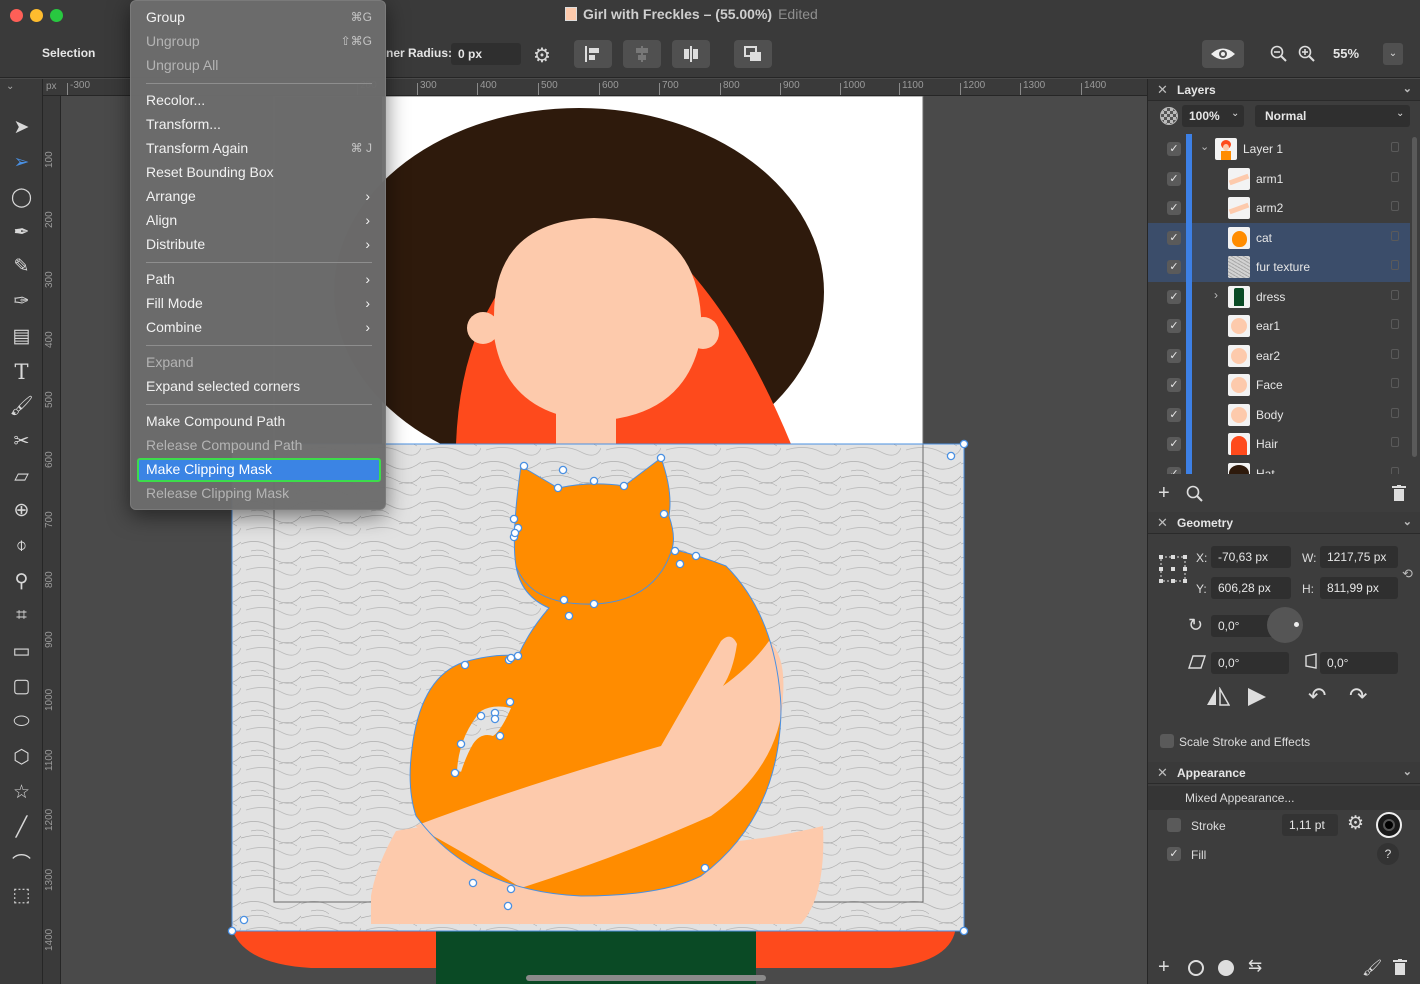 The height and width of the screenshot is (984, 1420). I want to click on undo-transform-icon: ↶, so click(1317, 696).